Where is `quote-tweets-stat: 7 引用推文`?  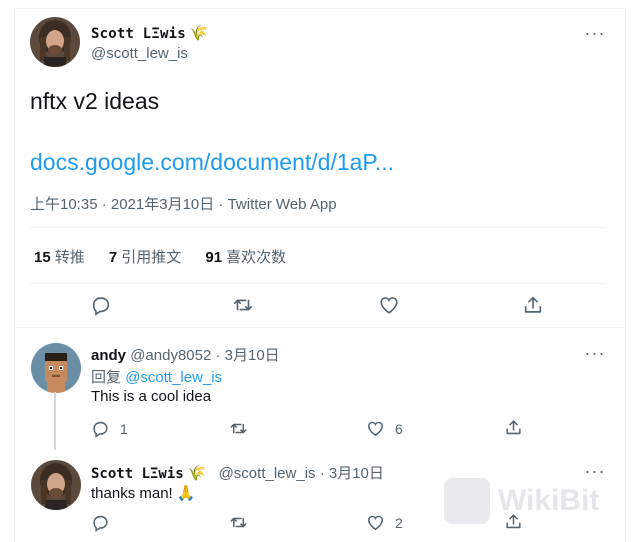 quote-tweets-stat: 7 引用推文 is located at coordinates (145, 257).